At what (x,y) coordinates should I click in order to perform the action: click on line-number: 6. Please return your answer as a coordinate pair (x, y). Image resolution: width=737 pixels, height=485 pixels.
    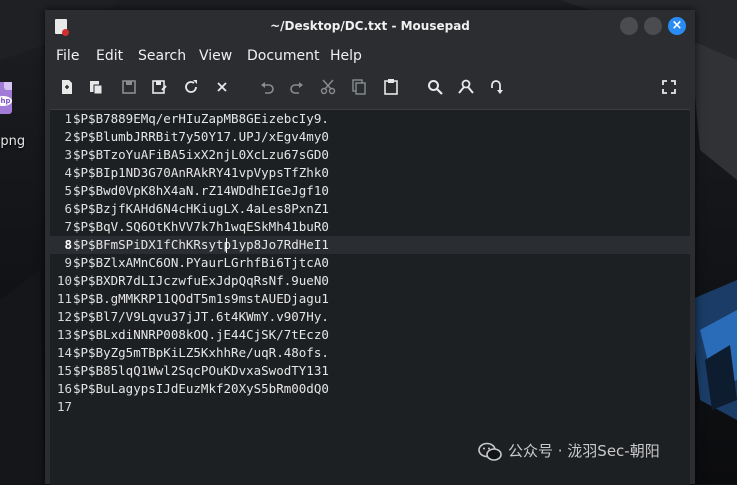
    Looking at the image, I should click on (68, 208).